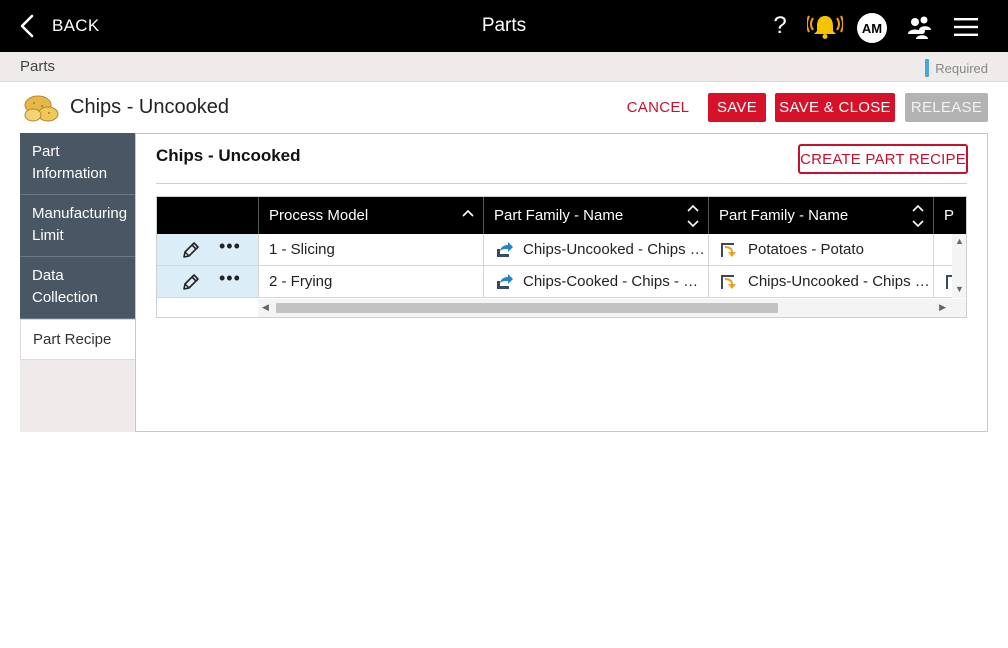 This screenshot has height=648, width=1008. Describe the element at coordinates (883, 159) in the screenshot. I see `create-part-recipe-button: CREATE PART RECIPE` at that location.